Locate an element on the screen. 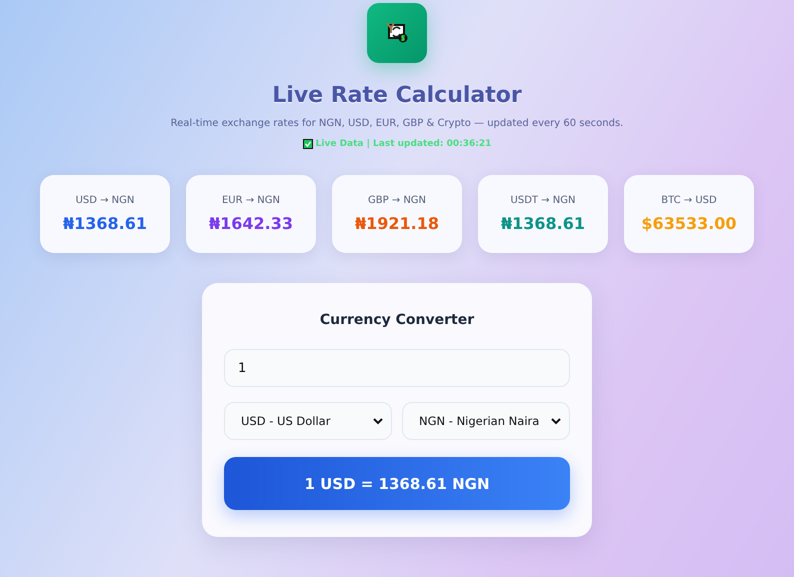 This screenshot has height=577, width=794. converter-title: Currency Converter is located at coordinates (397, 320).